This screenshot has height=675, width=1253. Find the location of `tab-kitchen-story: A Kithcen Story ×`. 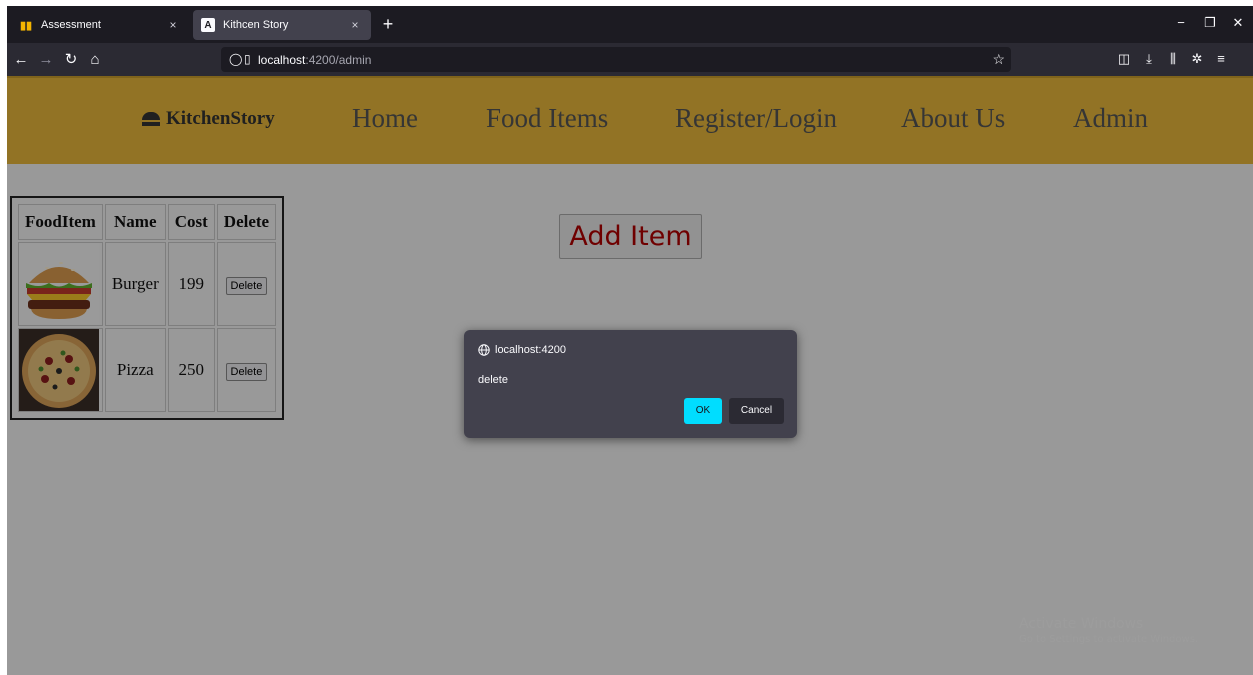

tab-kitchen-story: A Kithcen Story × is located at coordinates (282, 25).